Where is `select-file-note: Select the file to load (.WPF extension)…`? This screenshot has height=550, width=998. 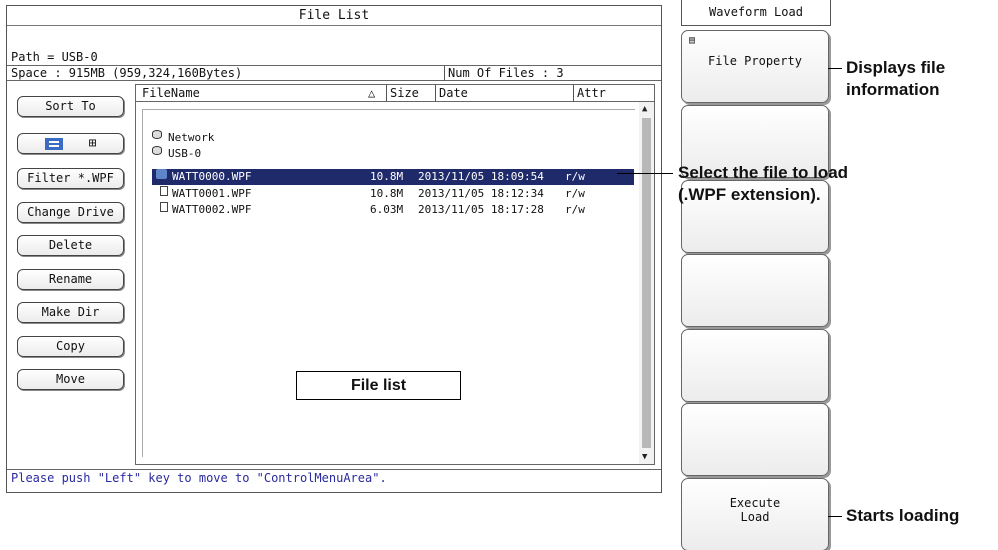
select-file-note: Select the file to load (.WPF extension)… is located at coordinates (763, 184).